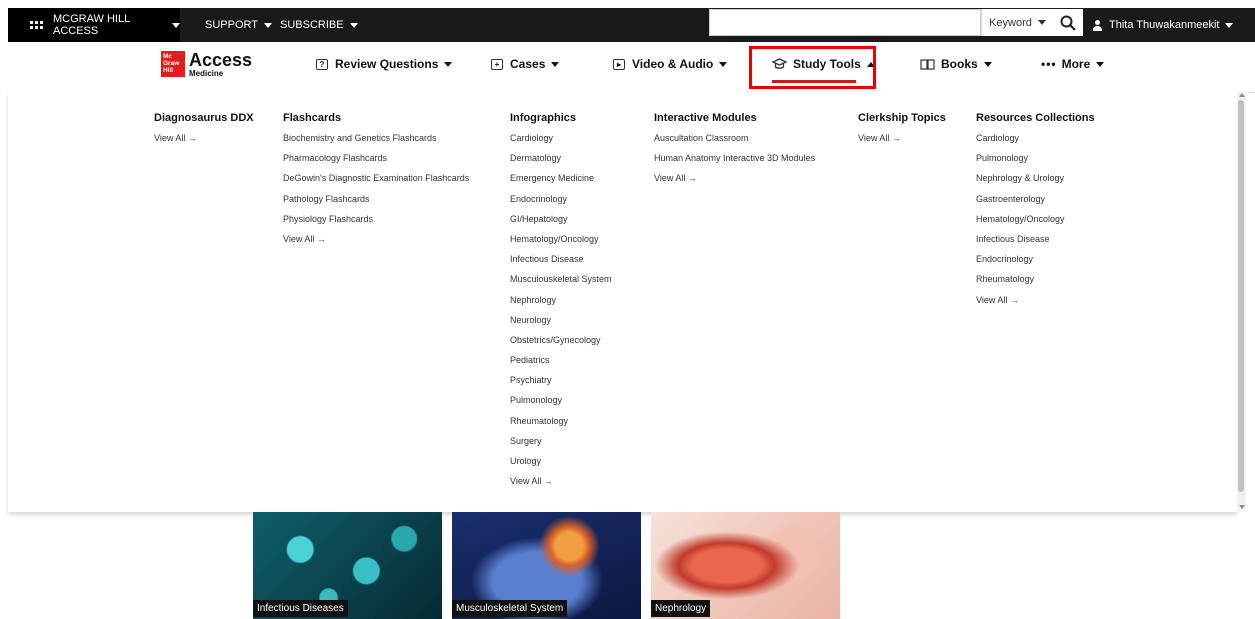  What do you see at coordinates (745, 565) in the screenshot?
I see `topic-card-nephrology: Nephrology` at bounding box center [745, 565].